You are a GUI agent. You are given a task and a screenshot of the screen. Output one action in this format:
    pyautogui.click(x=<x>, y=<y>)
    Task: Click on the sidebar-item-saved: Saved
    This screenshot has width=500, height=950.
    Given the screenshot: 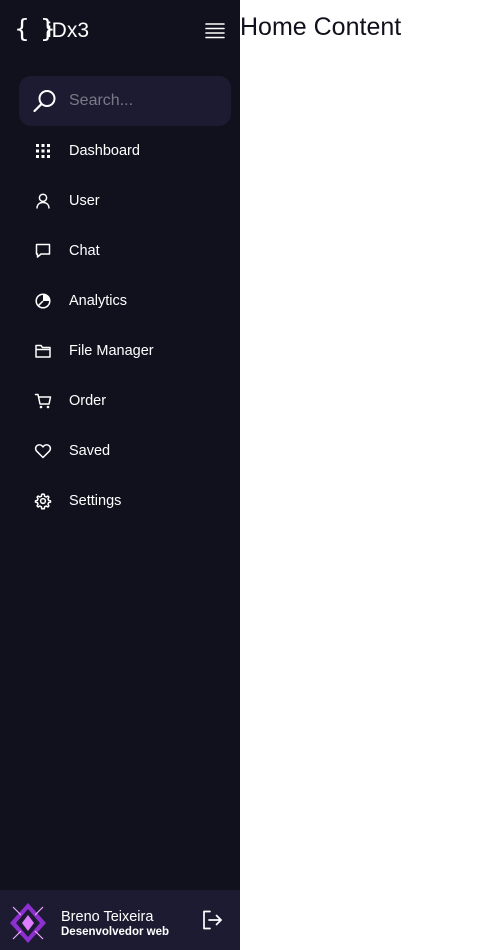 What is the action you would take?
    pyautogui.click(x=120, y=451)
    